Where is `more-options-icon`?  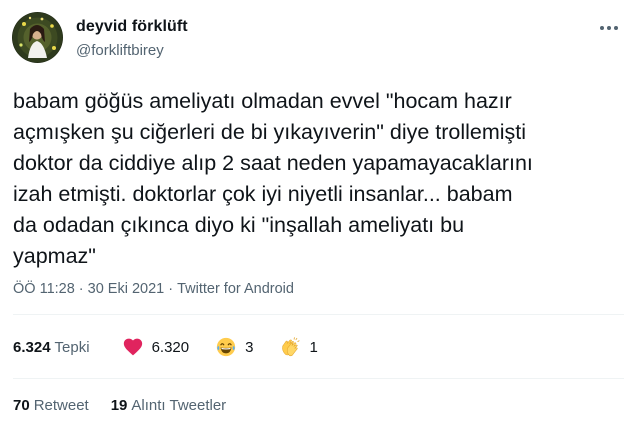 more-options-icon is located at coordinates (609, 28).